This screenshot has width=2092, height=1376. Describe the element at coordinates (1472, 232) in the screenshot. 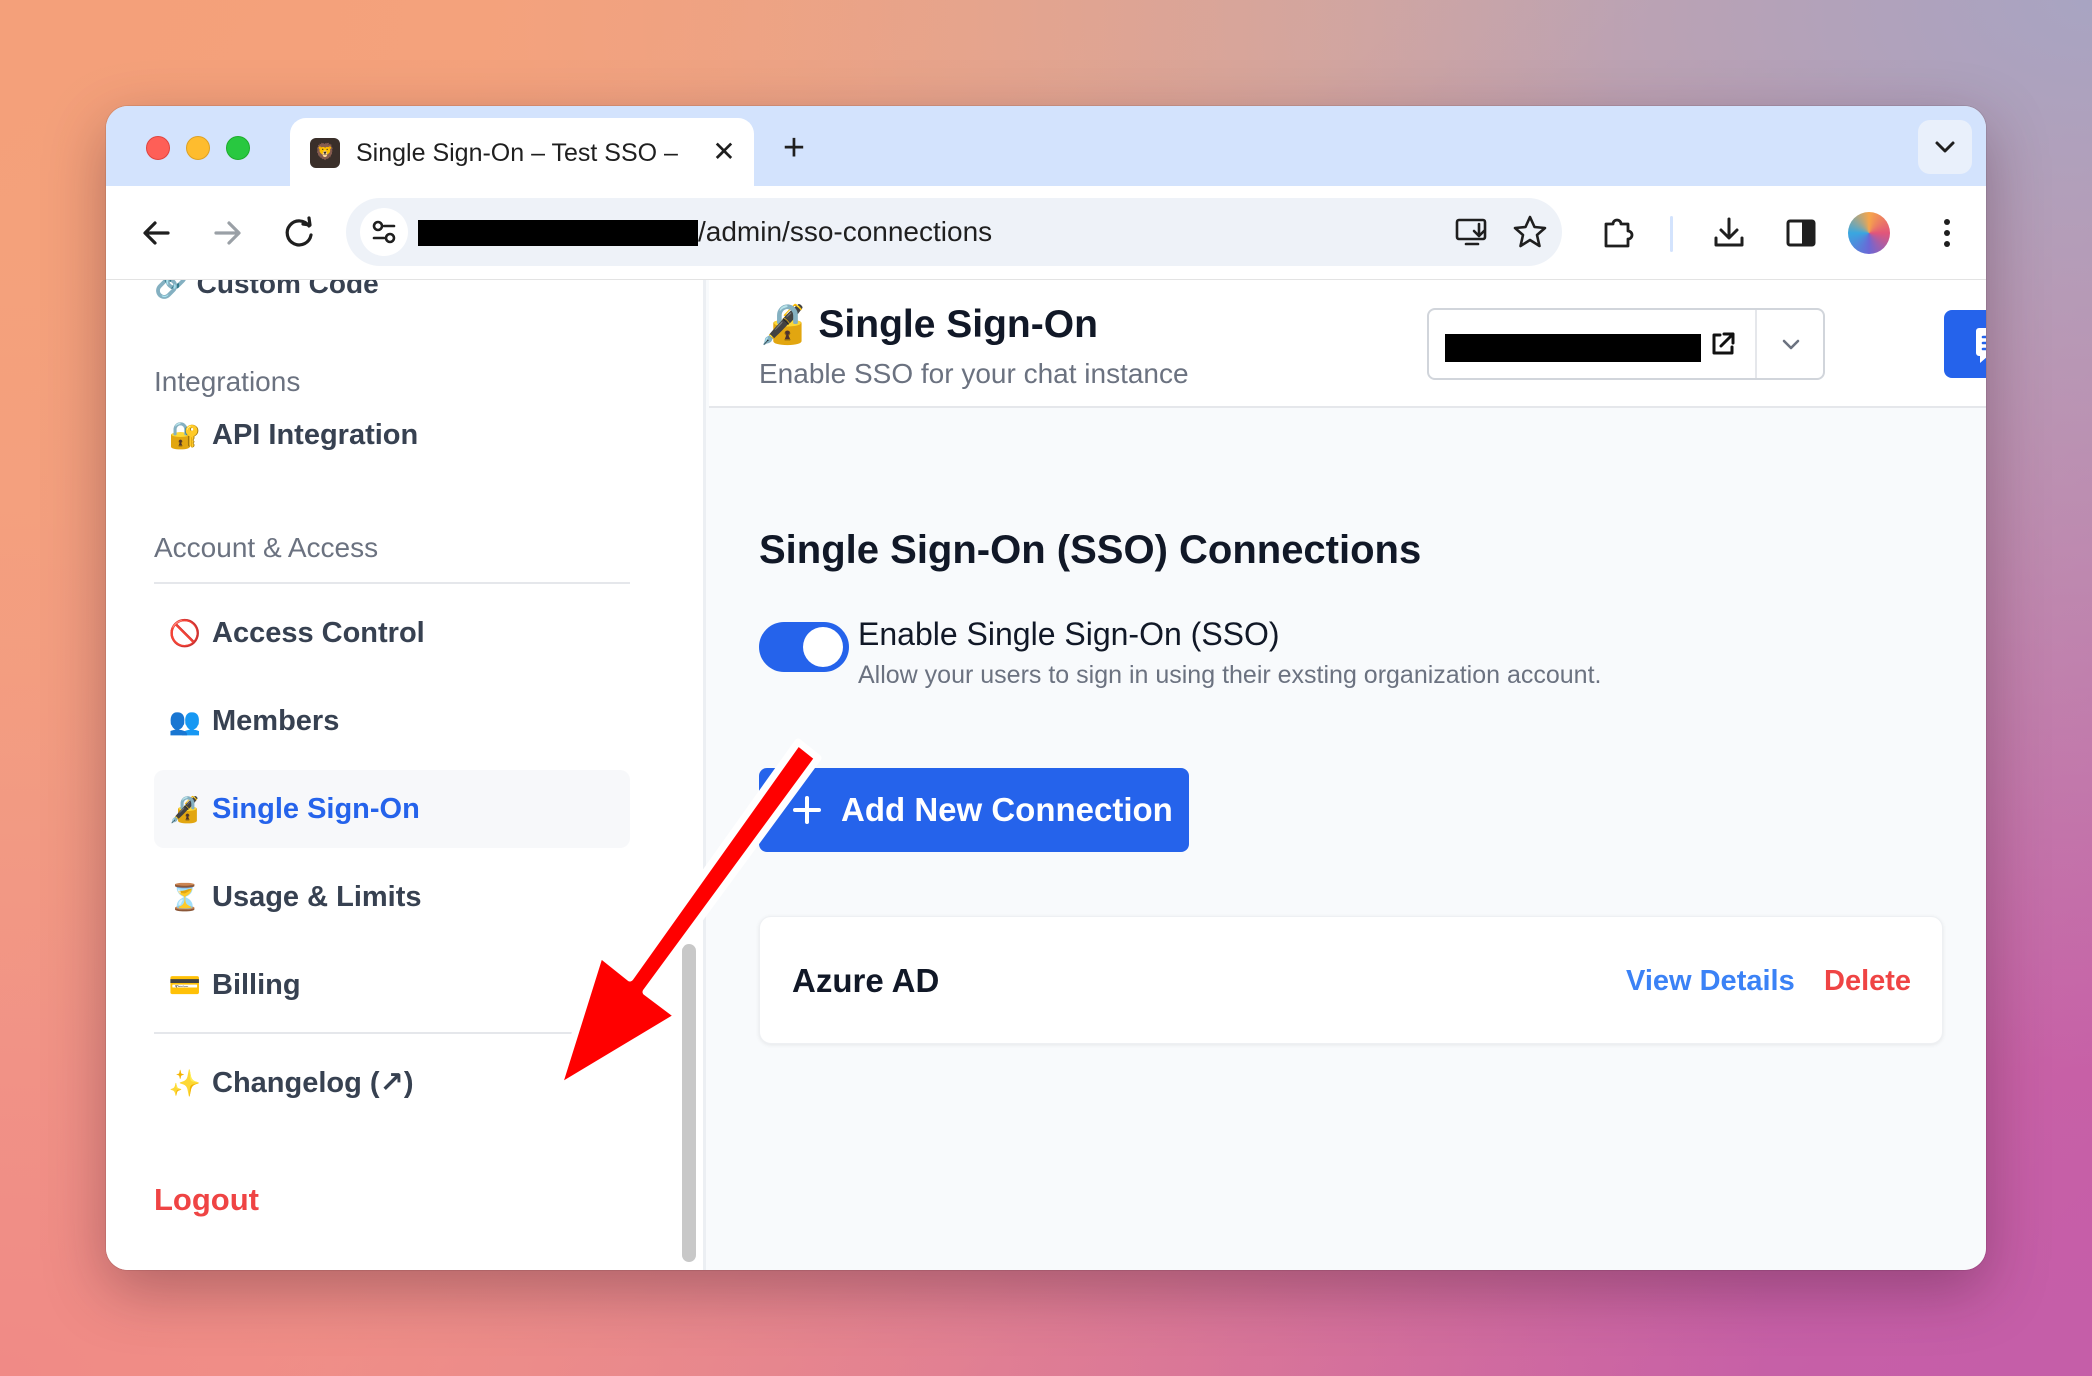

I see `install-app-icon` at that location.